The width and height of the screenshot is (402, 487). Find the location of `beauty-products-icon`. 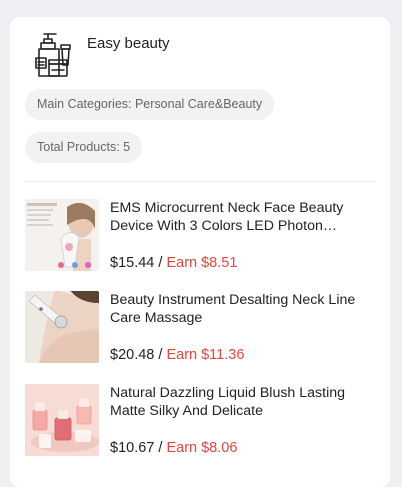

beauty-products-icon is located at coordinates (53, 55).